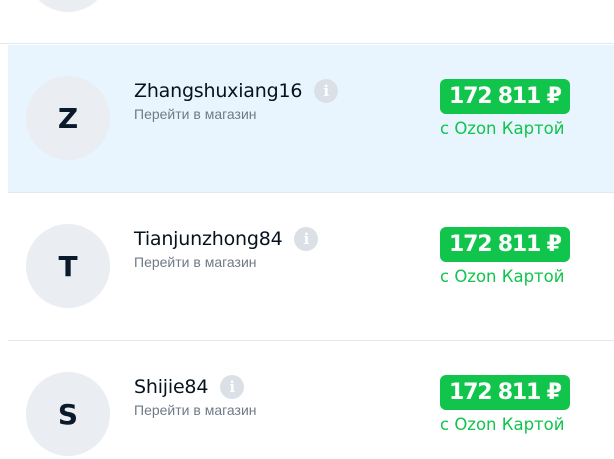 This screenshot has height=459, width=614. What do you see at coordinates (218, 91) in the screenshot?
I see `seller-name: Zhangshuxiang16` at bounding box center [218, 91].